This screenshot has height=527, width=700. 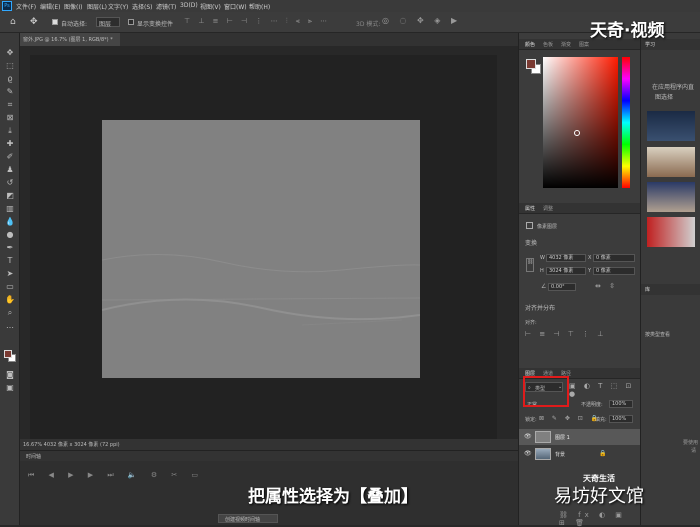 I want to click on align-icons: ⊤ ⊥ ≡ ⊢ ⊣ ⋮ ⋯ ⫶ ⫷ ⫸ ⋯, so click(x=257, y=21).